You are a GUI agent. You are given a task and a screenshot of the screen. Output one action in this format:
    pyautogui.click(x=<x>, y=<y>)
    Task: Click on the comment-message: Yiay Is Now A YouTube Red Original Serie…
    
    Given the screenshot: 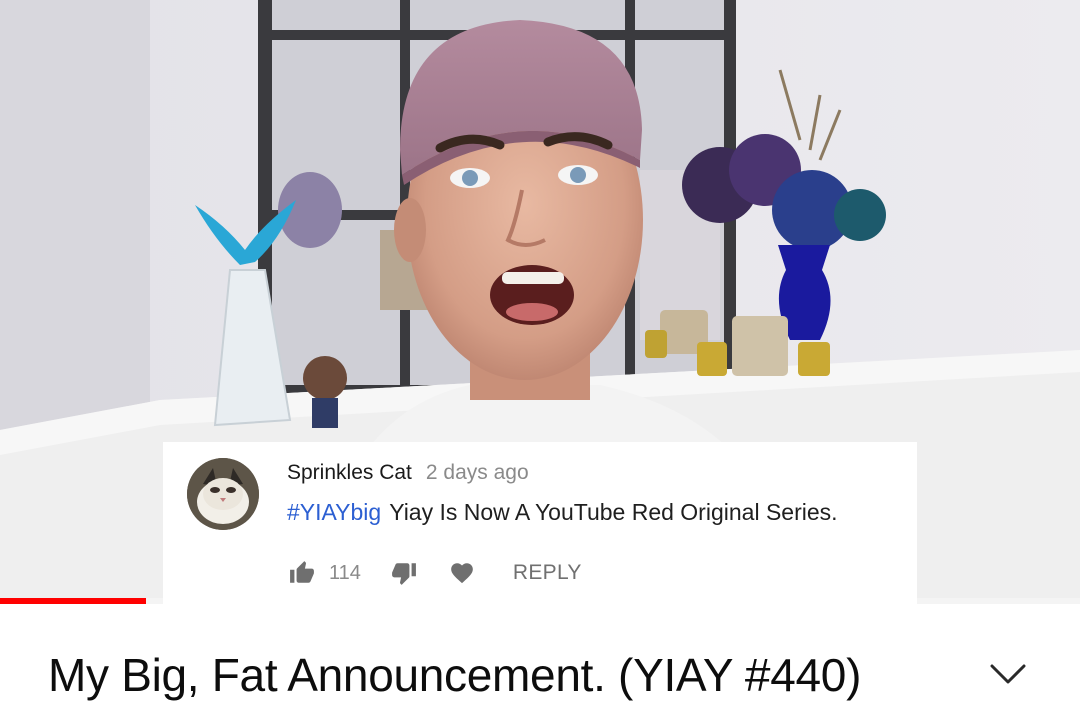 What is the action you would take?
    pyautogui.click(x=613, y=512)
    